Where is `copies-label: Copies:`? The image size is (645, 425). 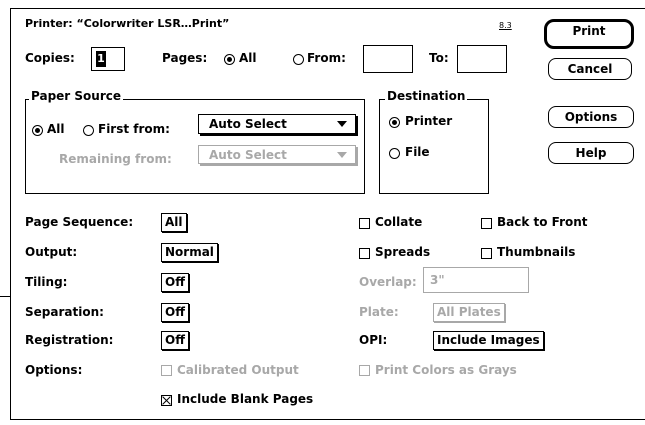 copies-label: Copies: is located at coordinates (50, 58).